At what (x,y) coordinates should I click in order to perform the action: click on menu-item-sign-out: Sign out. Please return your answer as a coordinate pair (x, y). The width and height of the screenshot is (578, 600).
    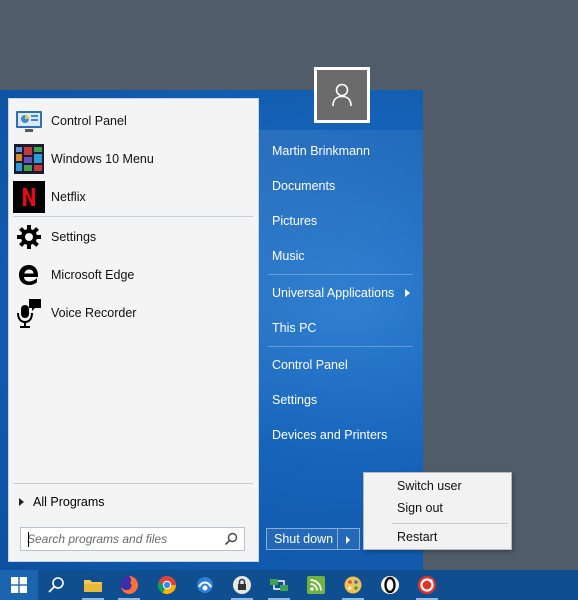
    Looking at the image, I should click on (420, 508).